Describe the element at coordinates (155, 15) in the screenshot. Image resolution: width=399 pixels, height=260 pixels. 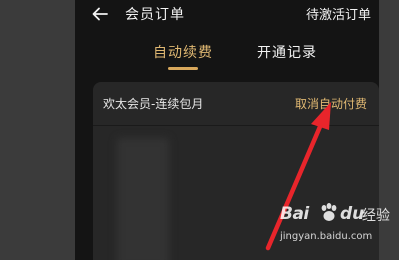
I see `page-title: 会员订单` at that location.